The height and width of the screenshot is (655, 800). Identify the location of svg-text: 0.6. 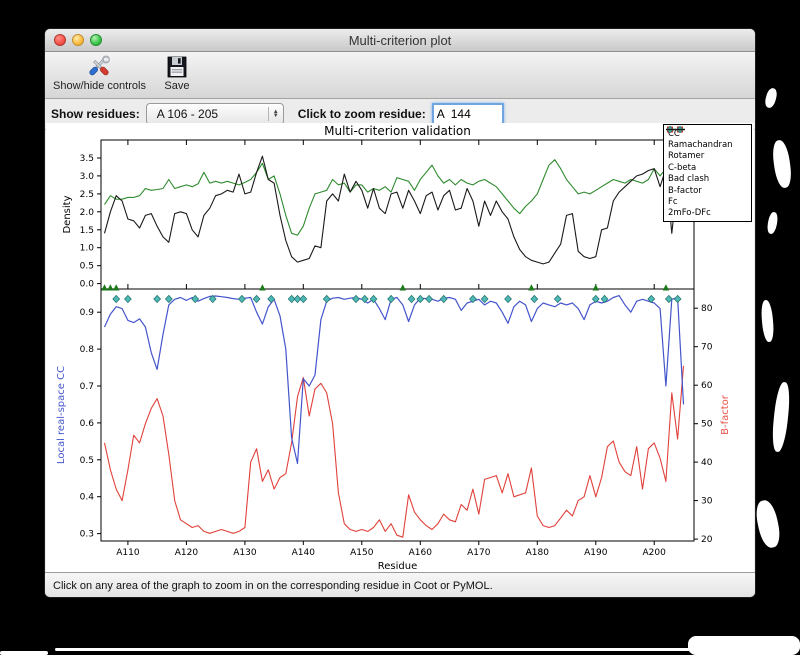
(87, 424).